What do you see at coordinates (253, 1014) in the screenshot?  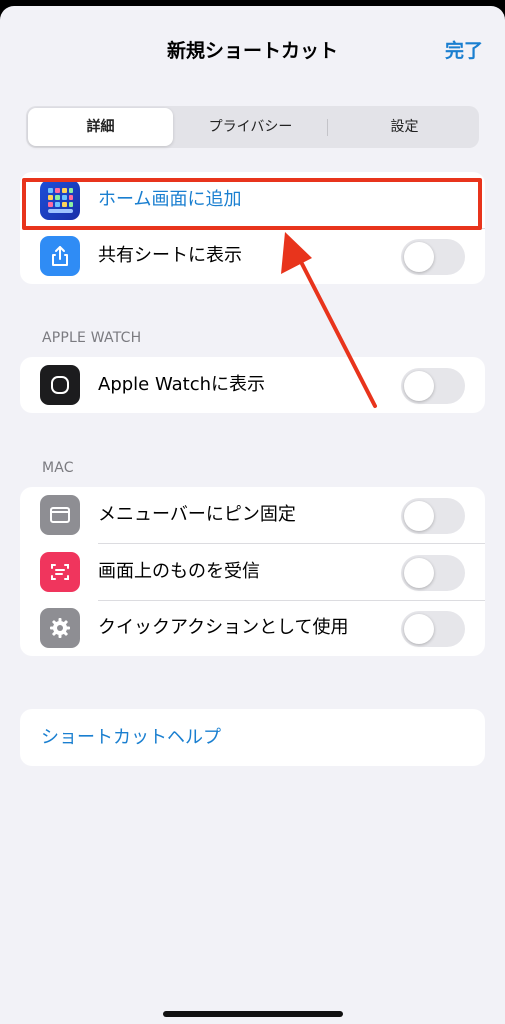 I see `home-indicator` at bounding box center [253, 1014].